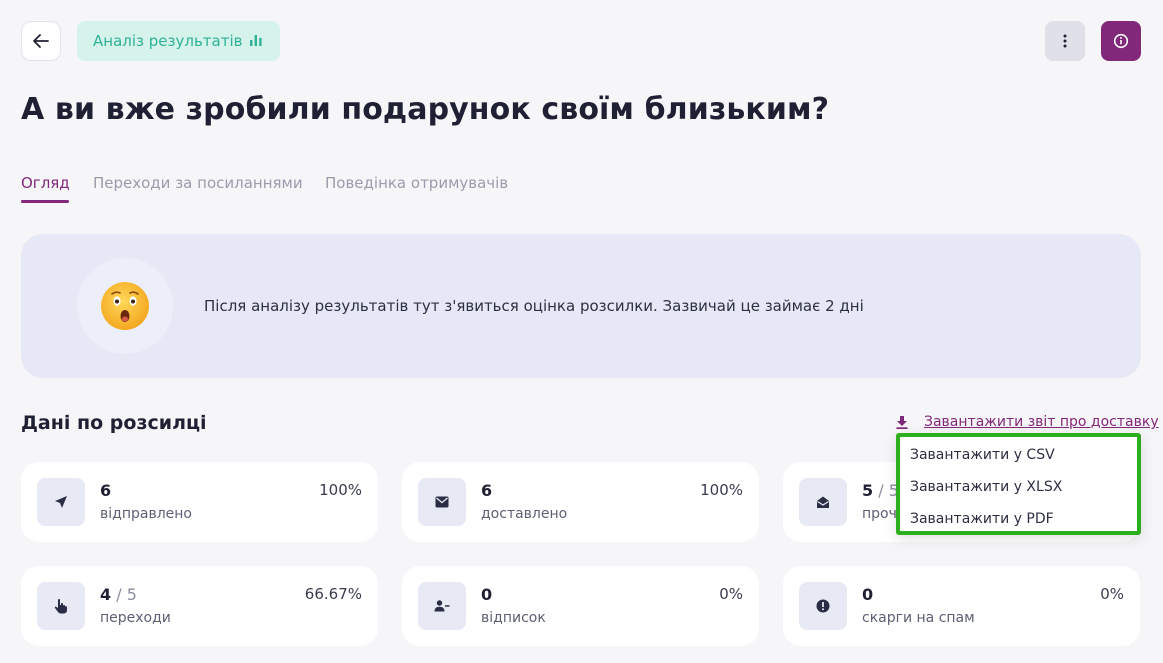 The height and width of the screenshot is (663, 1163). Describe the element at coordinates (918, 618) in the screenshot. I see `stat-label: скарги на спам` at that location.